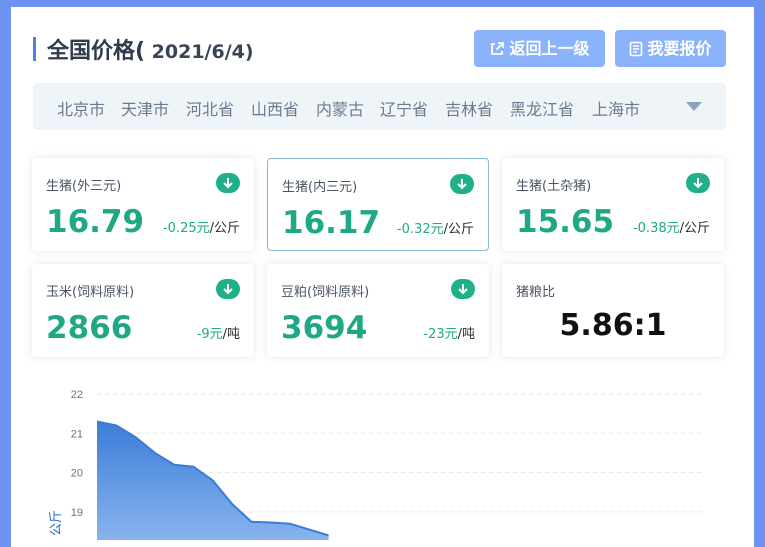  What do you see at coordinates (275, 108) in the screenshot?
I see `city-tab-shanxi: 山西省` at bounding box center [275, 108].